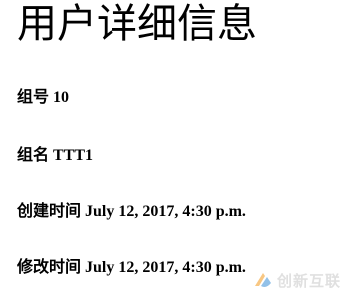 The image size is (349, 305). I want to click on field-value: TTT1, so click(73, 155).